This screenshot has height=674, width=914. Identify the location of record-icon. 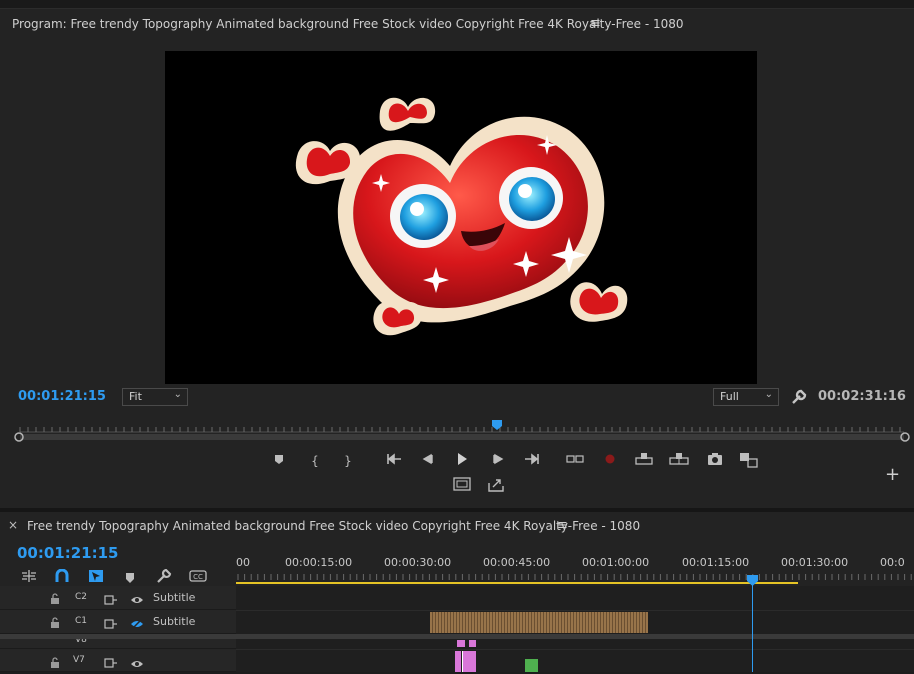
(610, 461).